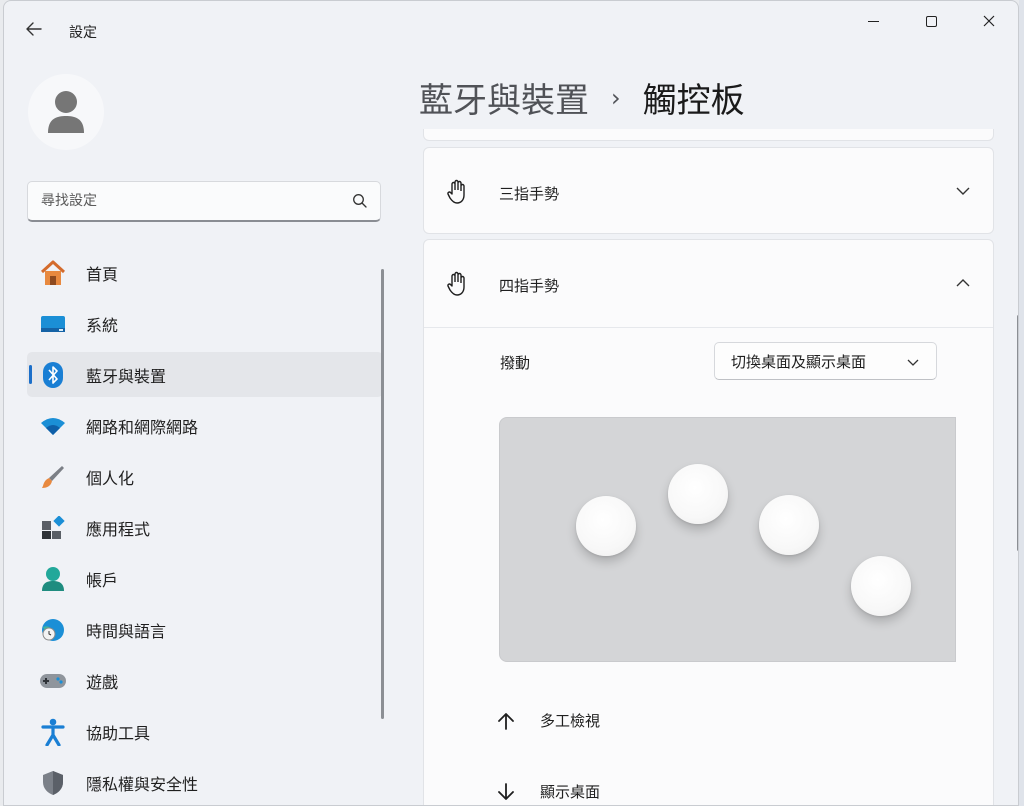 The height and width of the screenshot is (806, 1024). What do you see at coordinates (53, 273) in the screenshot?
I see `home-icon` at bounding box center [53, 273].